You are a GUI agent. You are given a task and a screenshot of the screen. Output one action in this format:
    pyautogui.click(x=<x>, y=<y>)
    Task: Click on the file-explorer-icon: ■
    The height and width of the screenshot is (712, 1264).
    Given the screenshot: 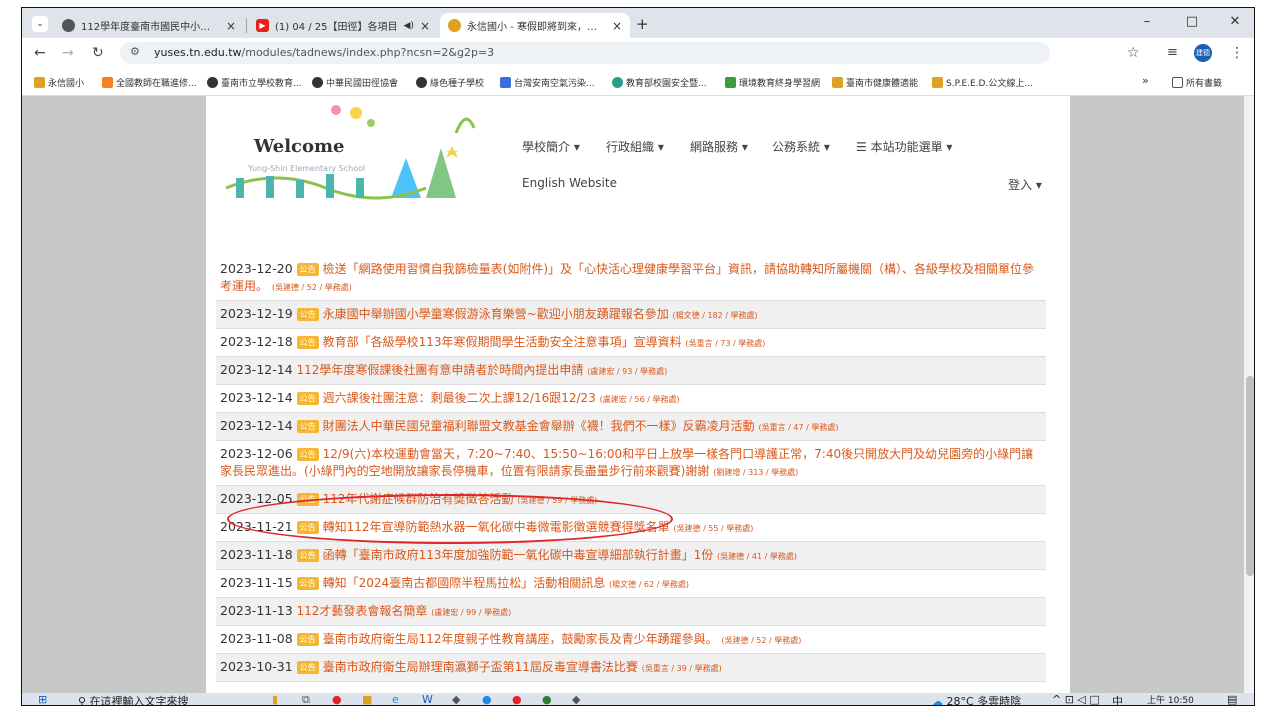 What is the action you would take?
    pyautogui.click(x=367, y=699)
    